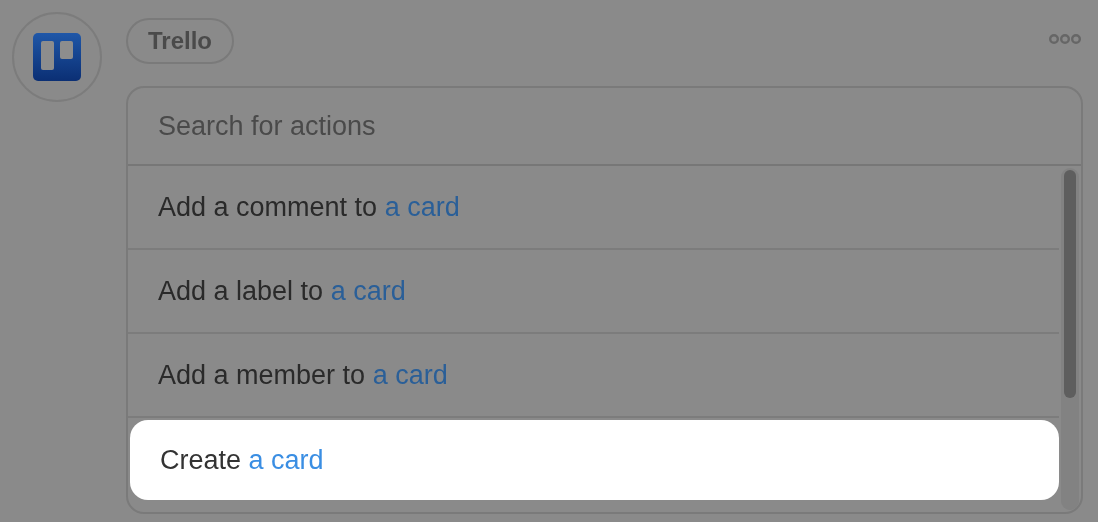 The width and height of the screenshot is (1098, 522). Describe the element at coordinates (593, 292) in the screenshot. I see `action-item: Add a label to a card` at that location.